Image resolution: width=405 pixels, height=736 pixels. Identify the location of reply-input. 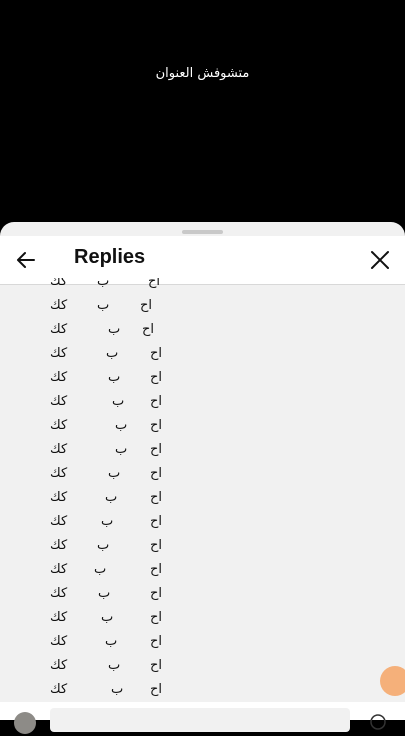
(200, 720).